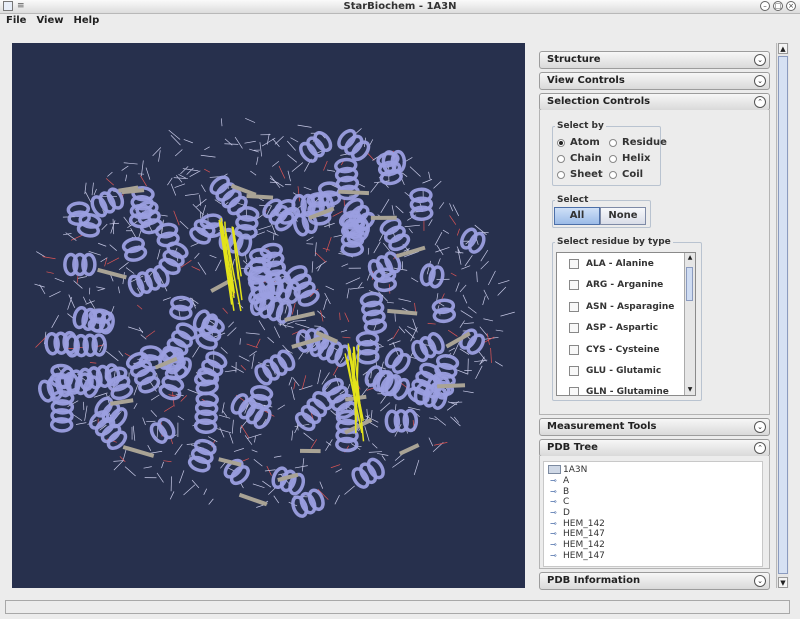 This screenshot has width=800, height=619. What do you see at coordinates (654, 448) in the screenshot?
I see `pdb-tree-panel-header: PDB Tree ⌃` at bounding box center [654, 448].